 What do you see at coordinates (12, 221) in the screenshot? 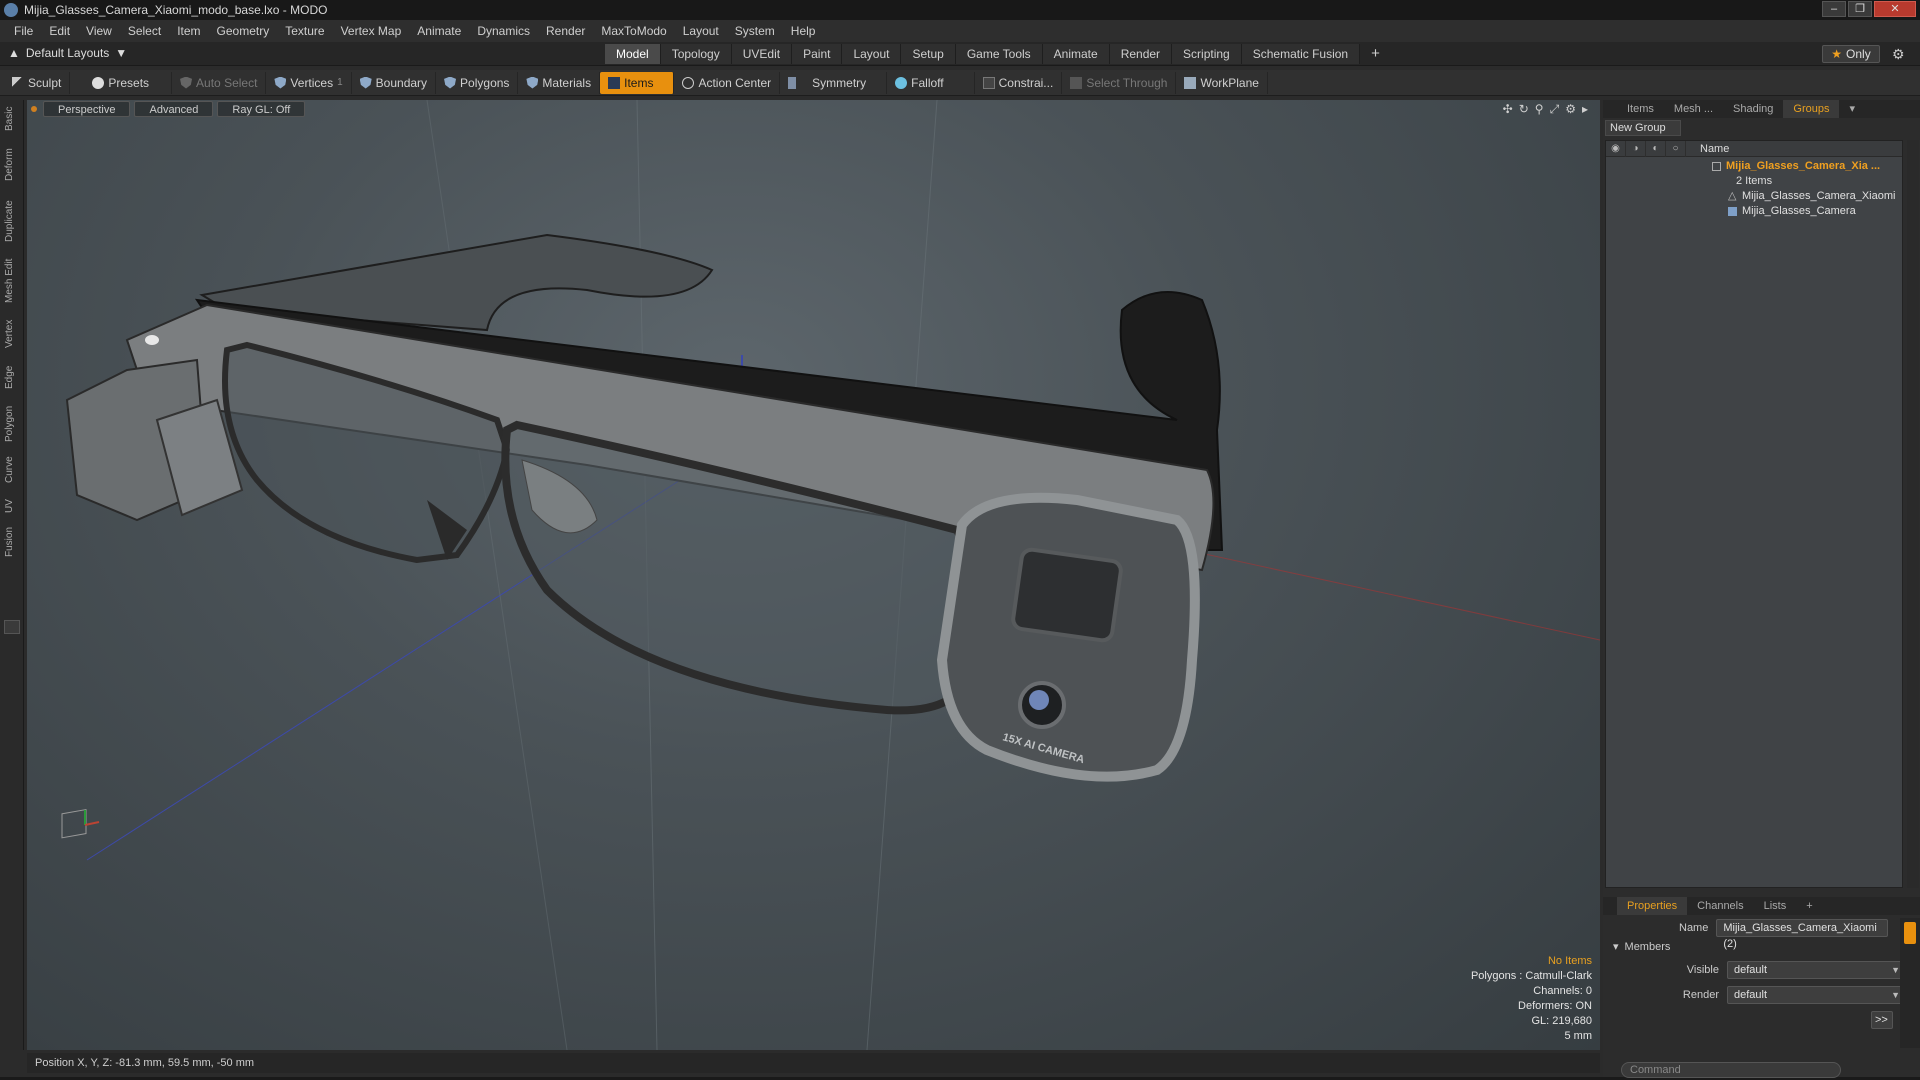
I see `vtab-duplicate: Duplicate` at bounding box center [12, 221].